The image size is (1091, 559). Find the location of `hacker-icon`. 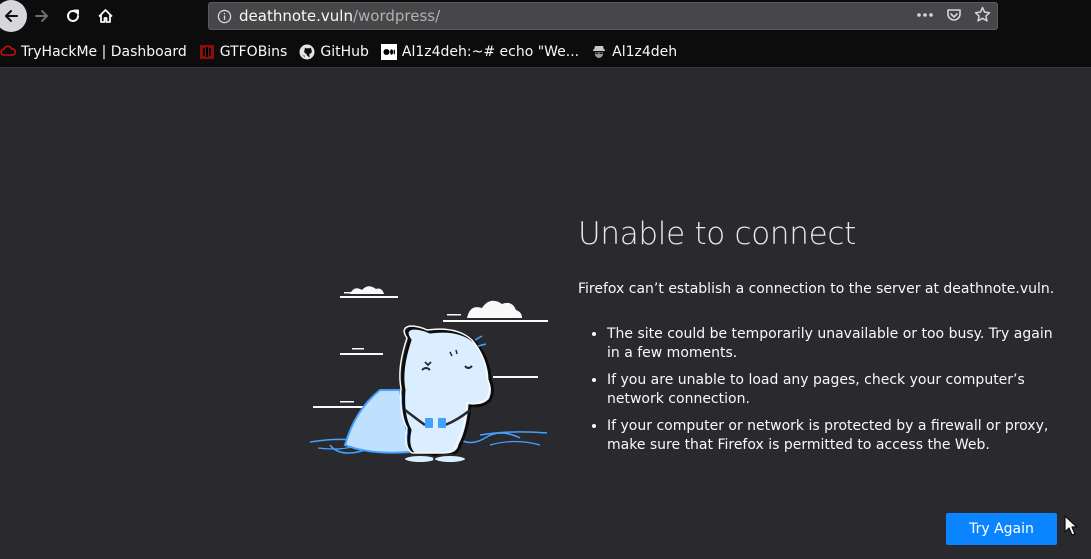

hacker-icon is located at coordinates (599, 52).